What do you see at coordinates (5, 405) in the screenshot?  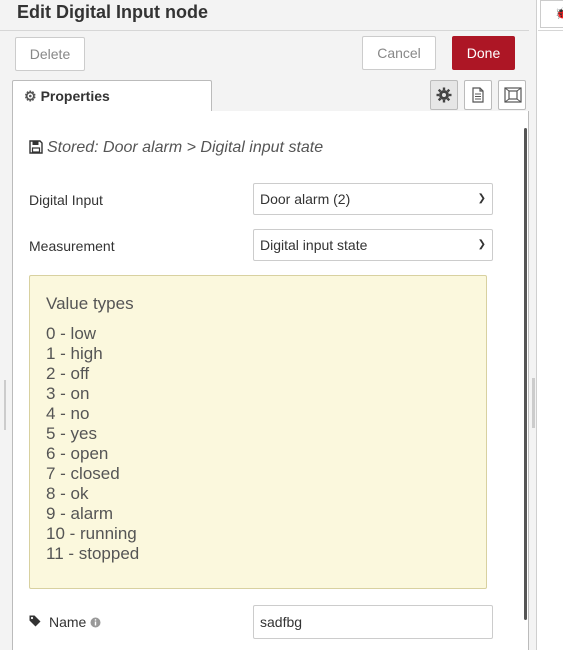 I see `left-resize-handle` at bounding box center [5, 405].